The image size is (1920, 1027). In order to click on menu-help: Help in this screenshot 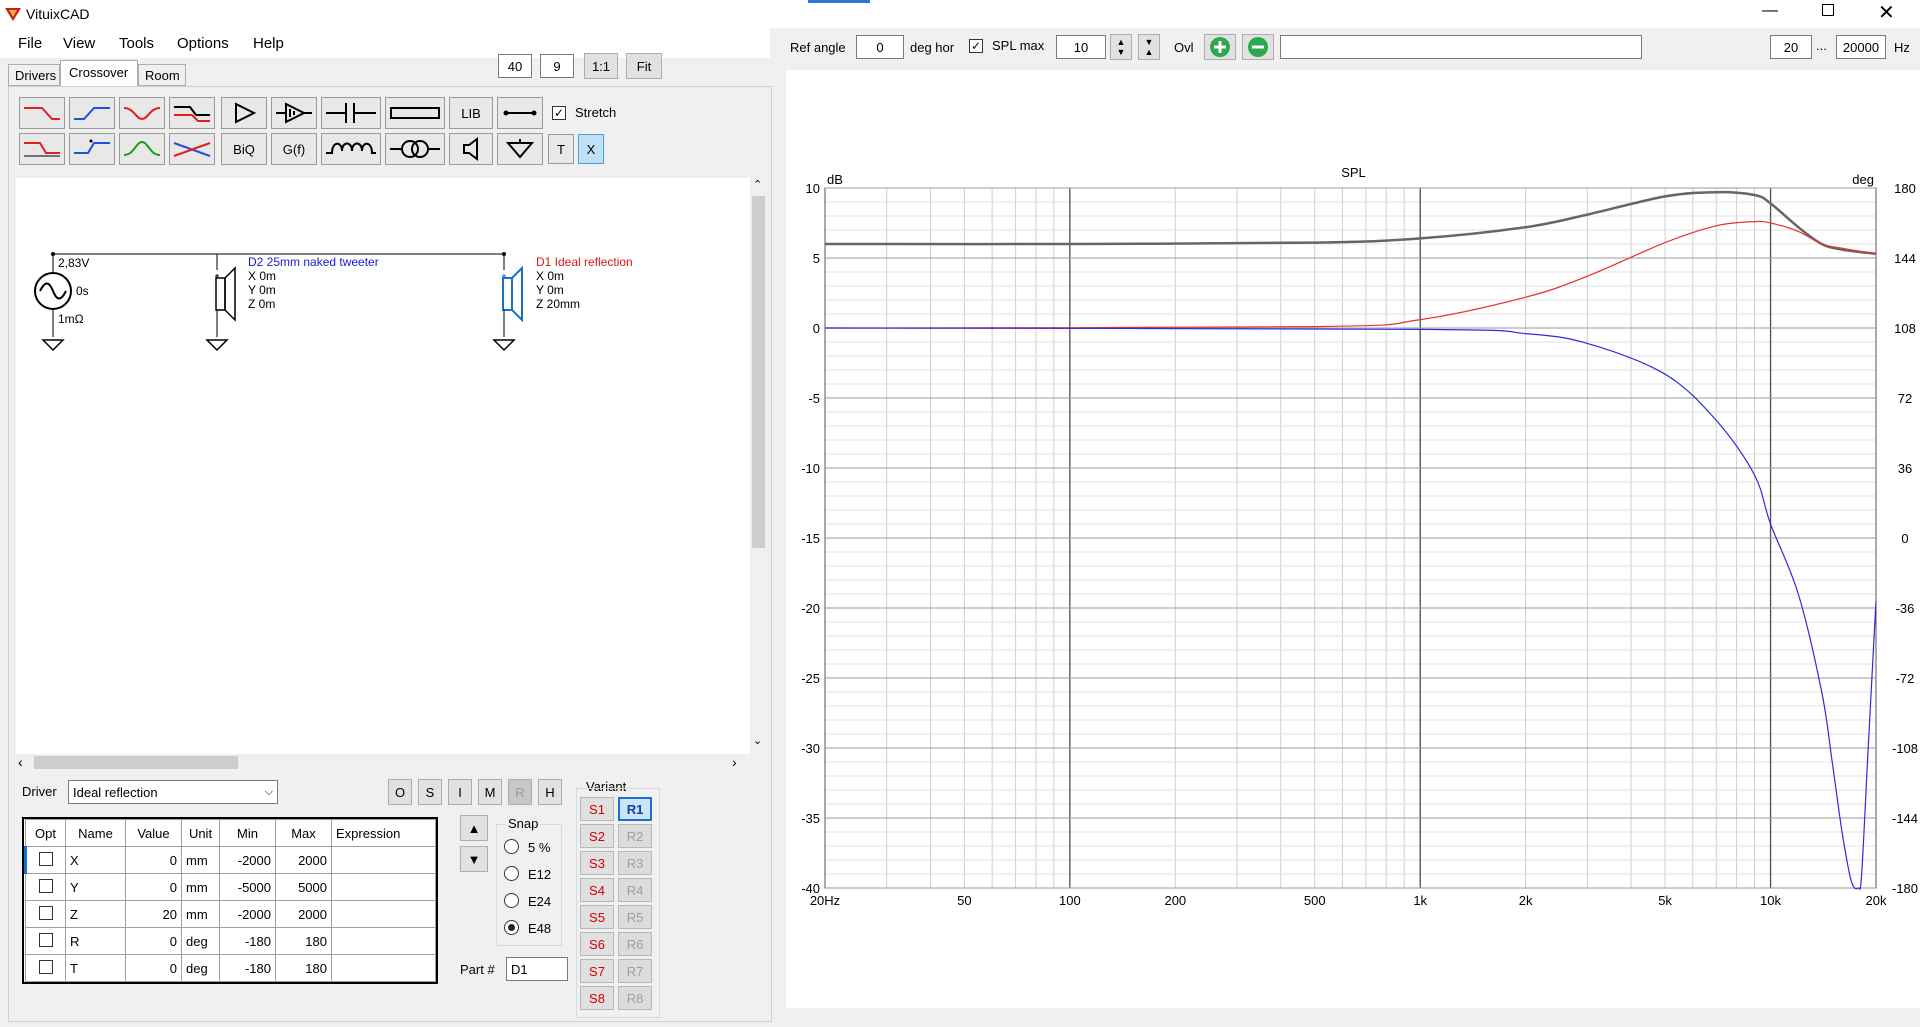, I will do `click(268, 43)`.